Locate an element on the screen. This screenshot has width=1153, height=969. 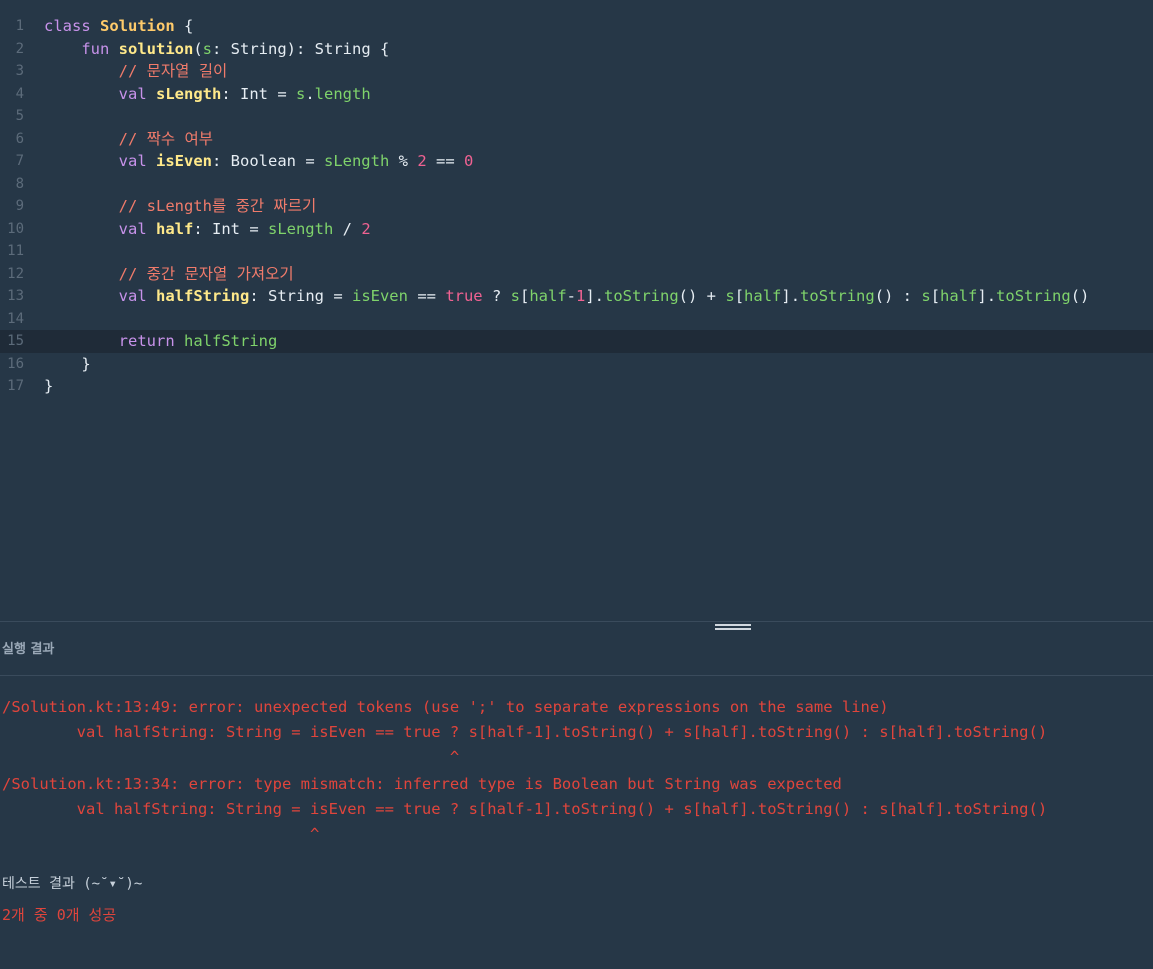
code-line: 4 val sLength: Int = s.length is located at coordinates (576, 94).